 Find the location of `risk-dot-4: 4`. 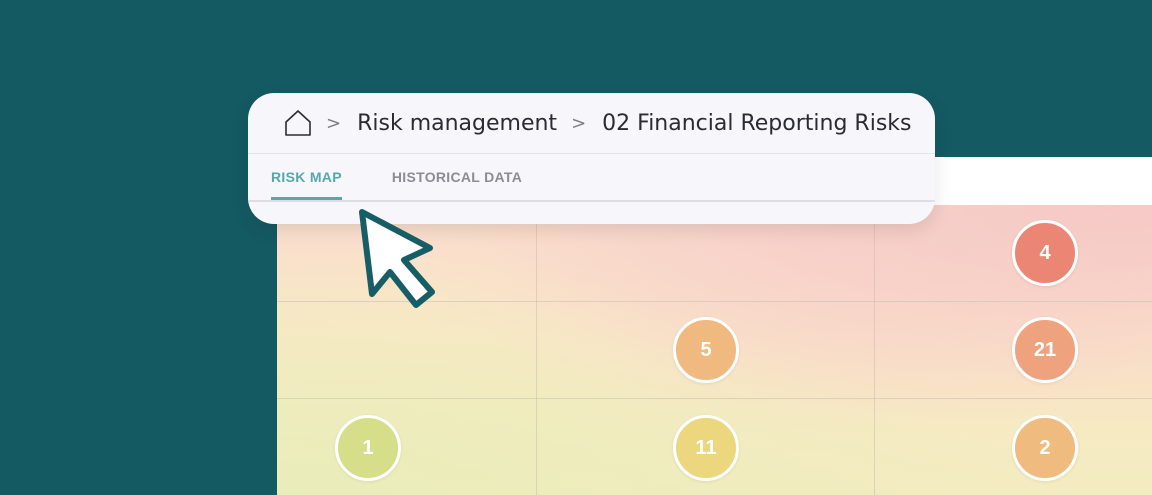

risk-dot-4: 4 is located at coordinates (1045, 253).